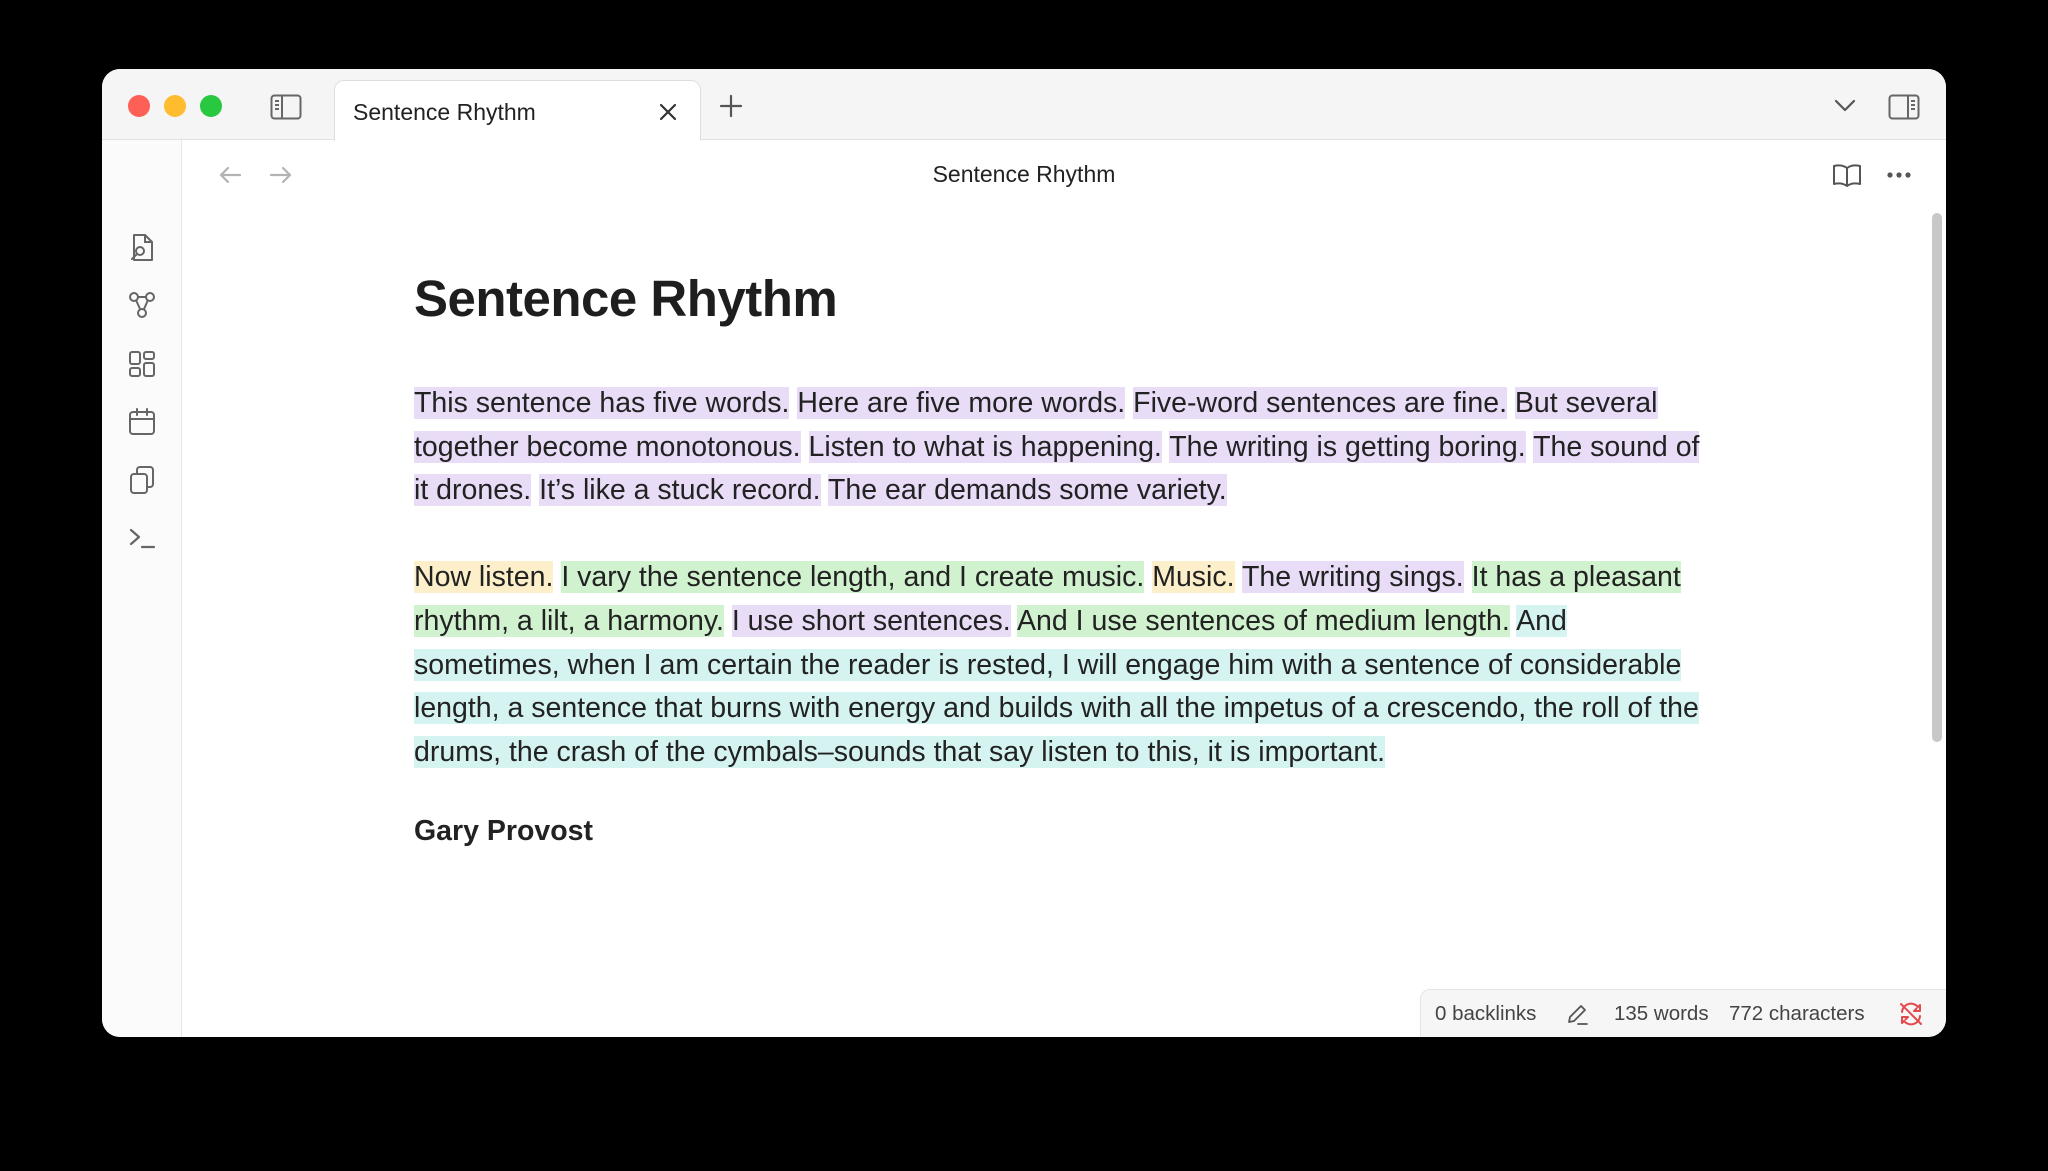 The height and width of the screenshot is (1171, 2048). What do you see at coordinates (286, 107) in the screenshot?
I see `sidebar-toggle-icon` at bounding box center [286, 107].